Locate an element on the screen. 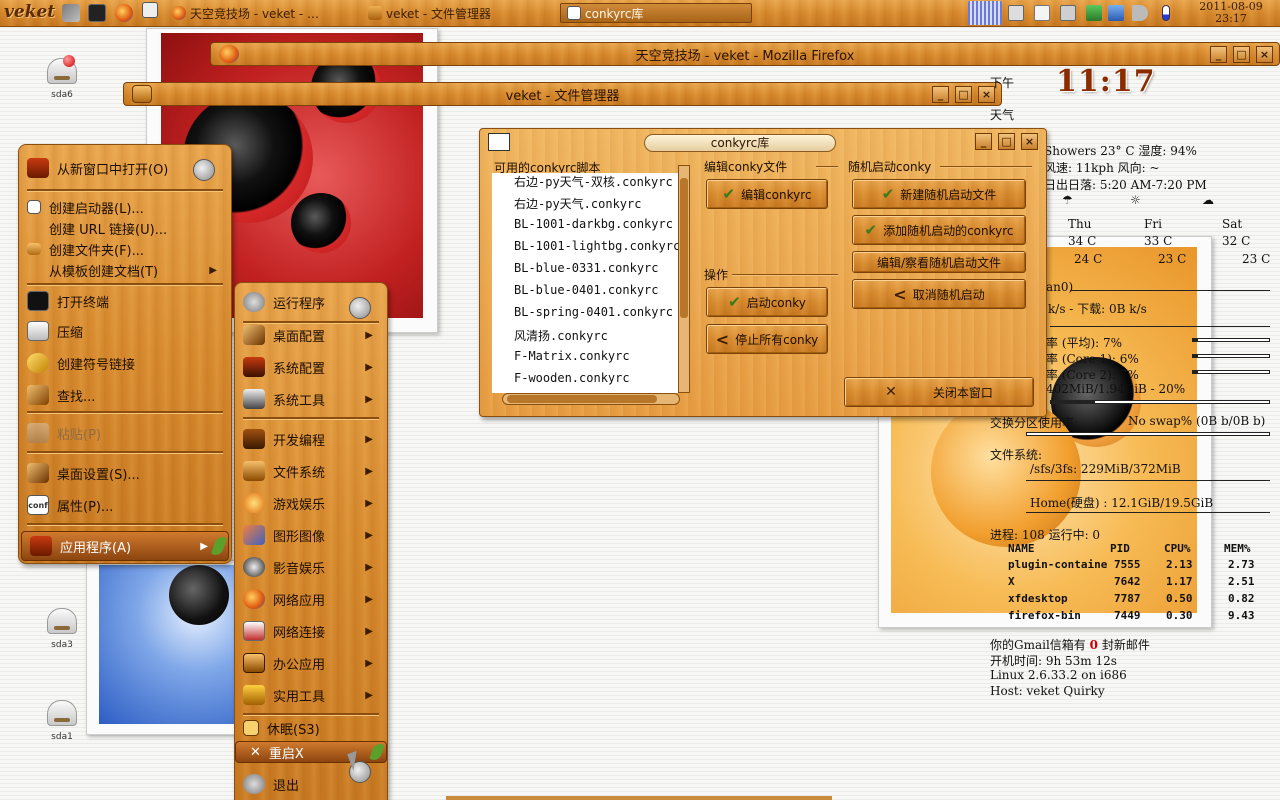  menu-item-run-program: 运行程序 is located at coordinates (311, 302).